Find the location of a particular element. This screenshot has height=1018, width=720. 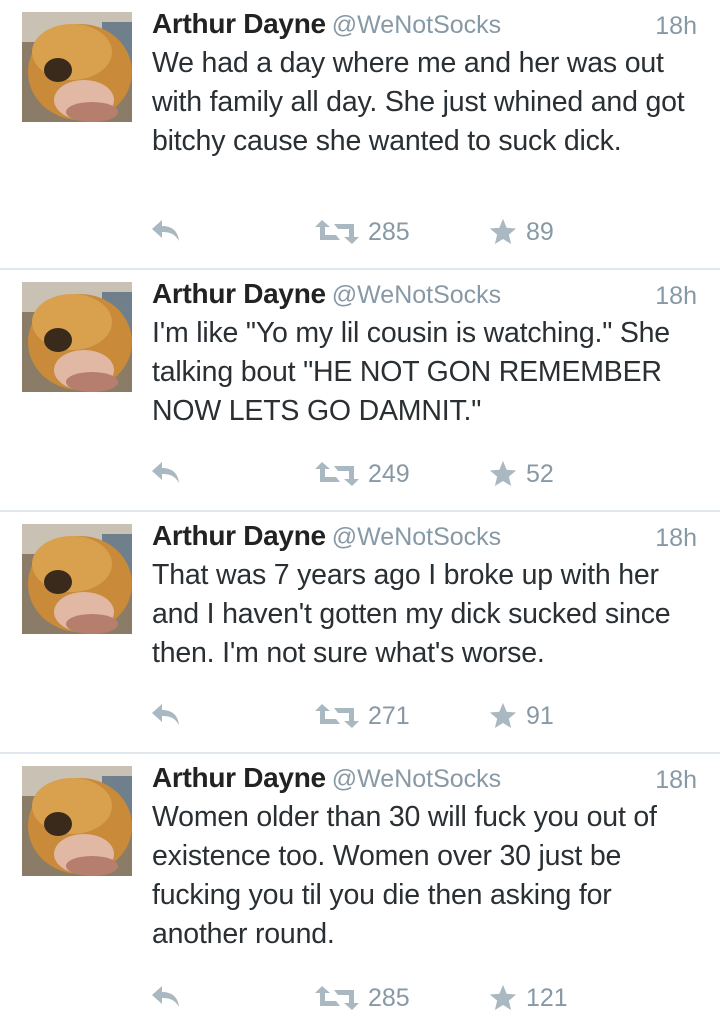

favorite-count: 52 is located at coordinates (540, 473).